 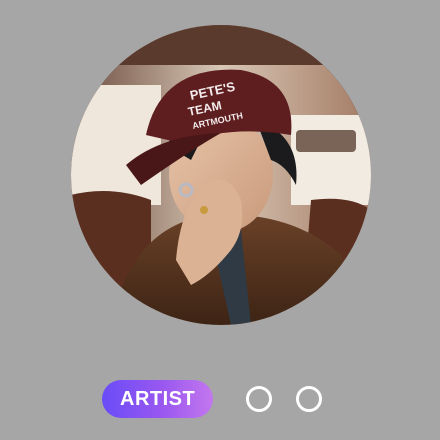 I want to click on artist-badge-label: ARTIST, so click(x=158, y=398).